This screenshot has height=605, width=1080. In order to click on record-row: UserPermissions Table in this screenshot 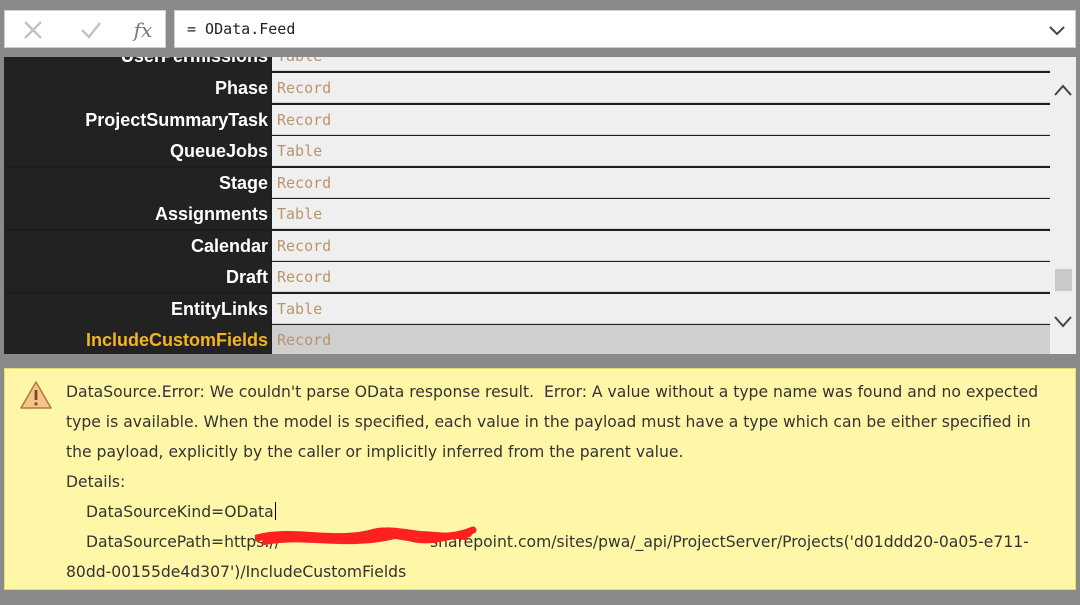, I will do `click(527, 64)`.